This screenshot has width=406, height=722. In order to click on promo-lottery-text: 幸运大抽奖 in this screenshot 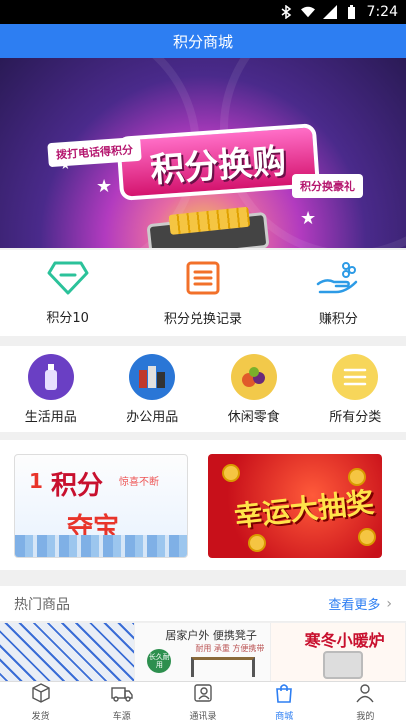, I will do `click(304, 509)`.